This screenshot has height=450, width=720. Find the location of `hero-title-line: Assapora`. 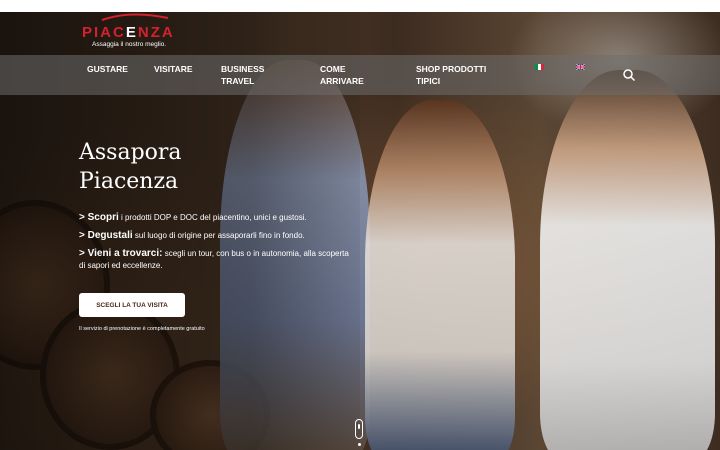

hero-title-line: Assapora is located at coordinates (130, 152).